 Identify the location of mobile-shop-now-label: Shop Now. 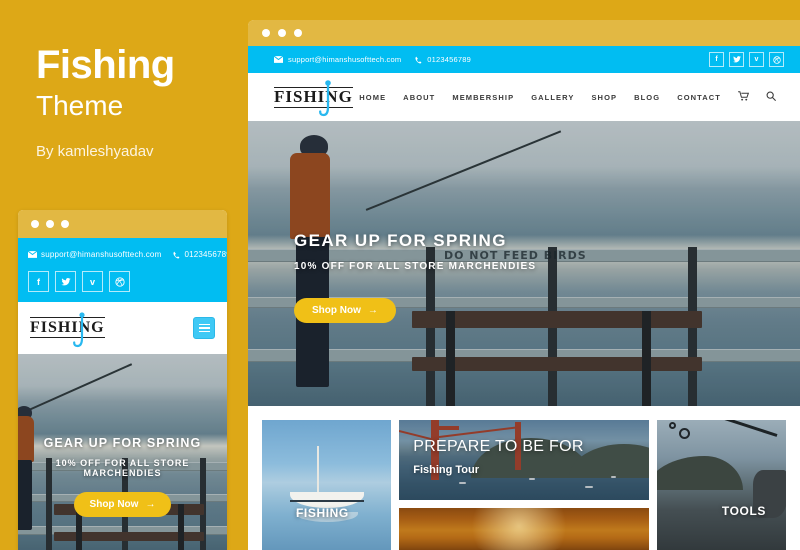
(114, 504).